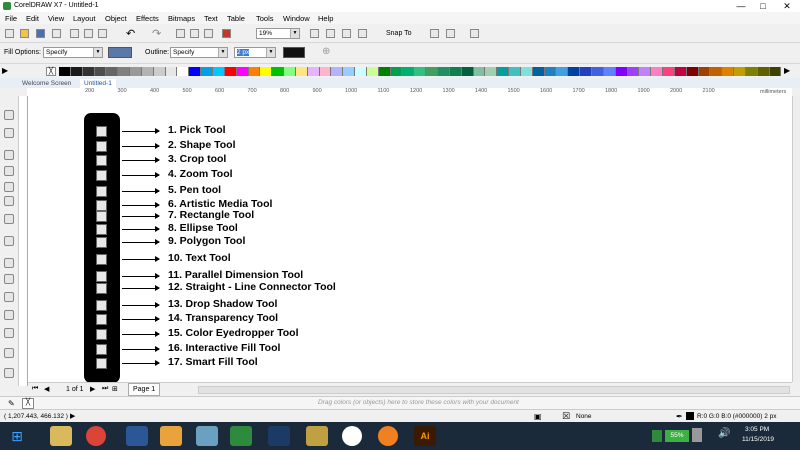 The image size is (800, 450). Describe the element at coordinates (17, 436) in the screenshot. I see `start-button-icon: ⊞` at that location.